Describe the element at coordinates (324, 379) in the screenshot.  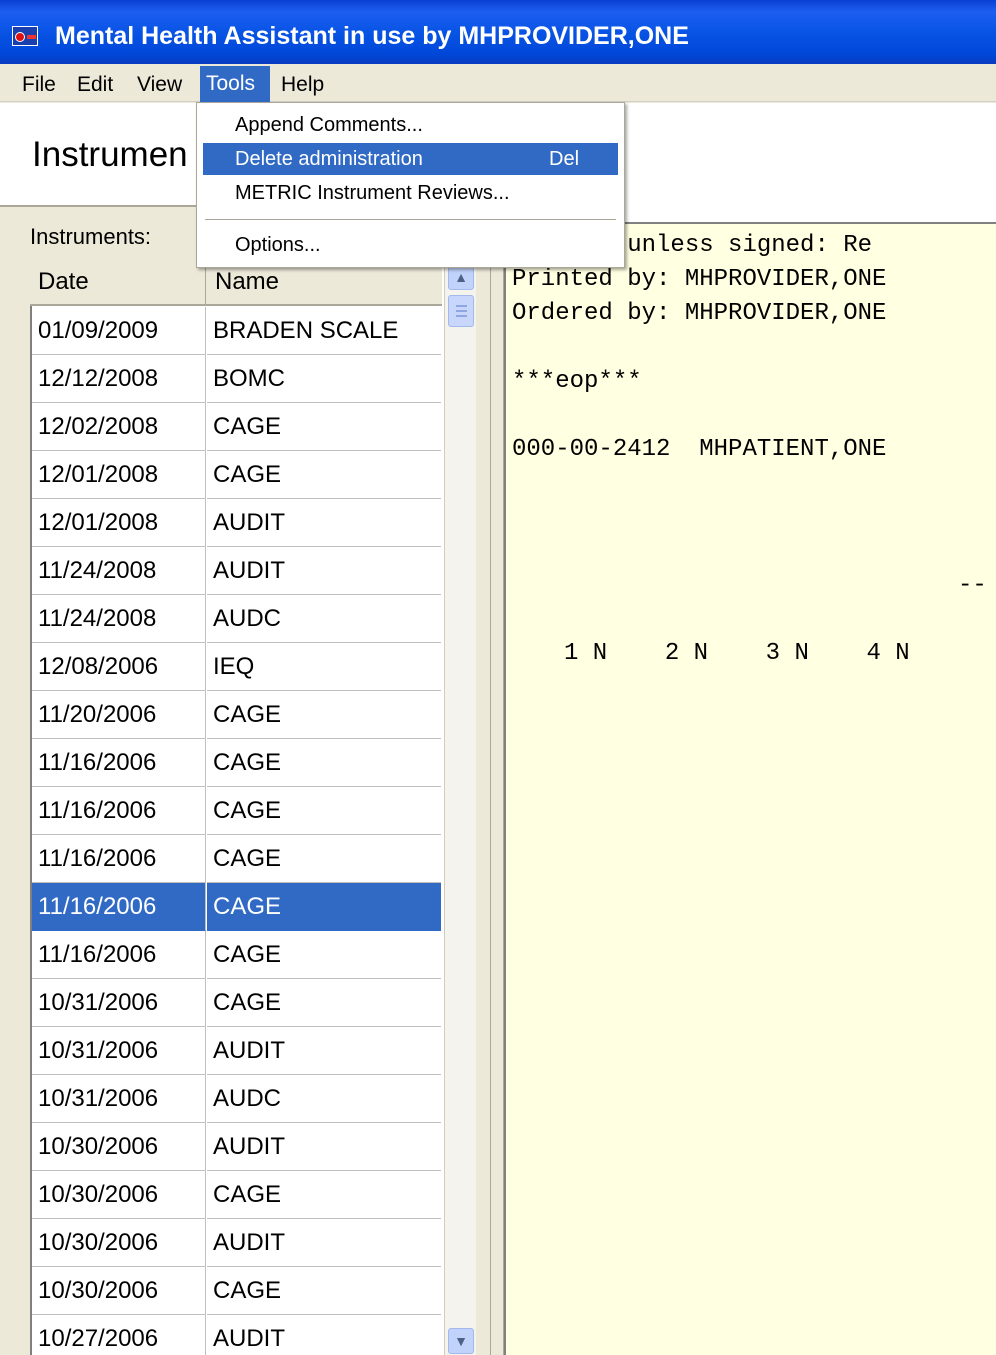
I see `cell-name: BOMC` at that location.